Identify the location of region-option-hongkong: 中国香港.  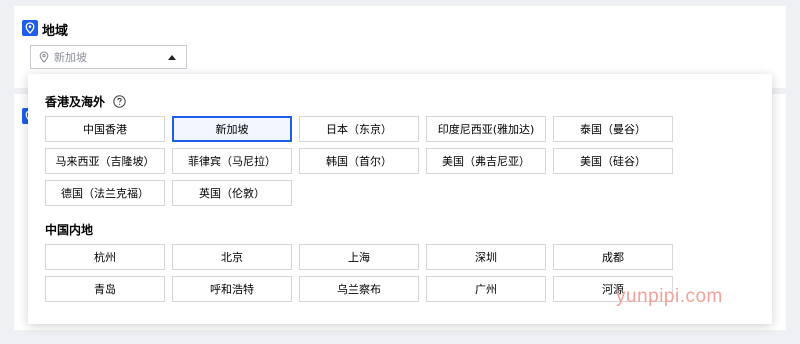
(105, 129).